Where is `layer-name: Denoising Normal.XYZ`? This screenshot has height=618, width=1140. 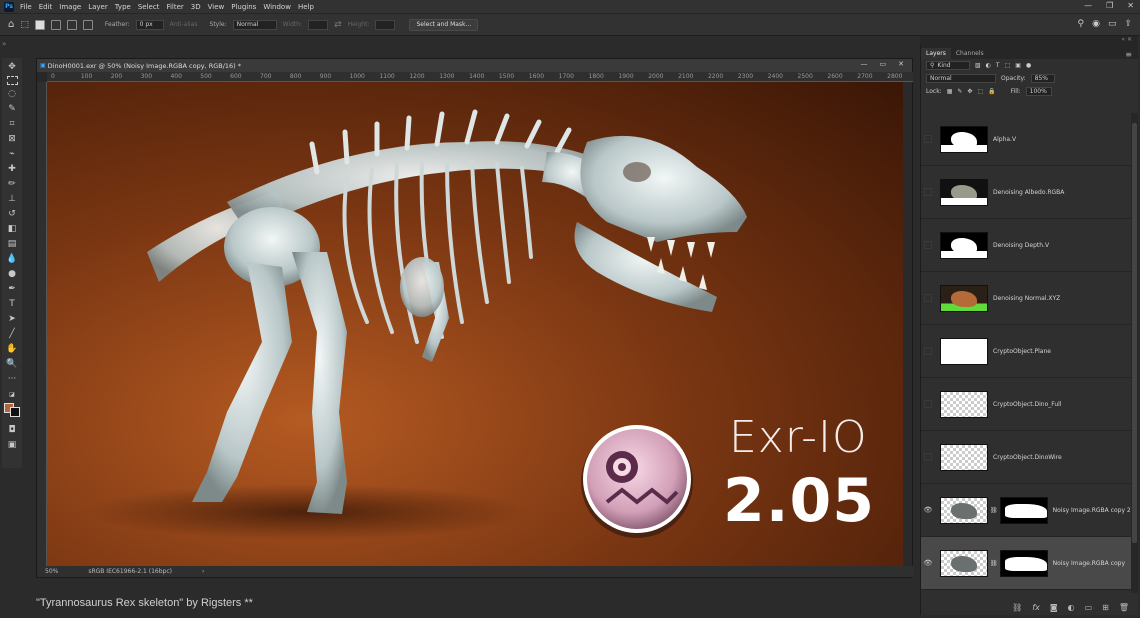 layer-name: Denoising Normal.XYZ is located at coordinates (1026, 298).